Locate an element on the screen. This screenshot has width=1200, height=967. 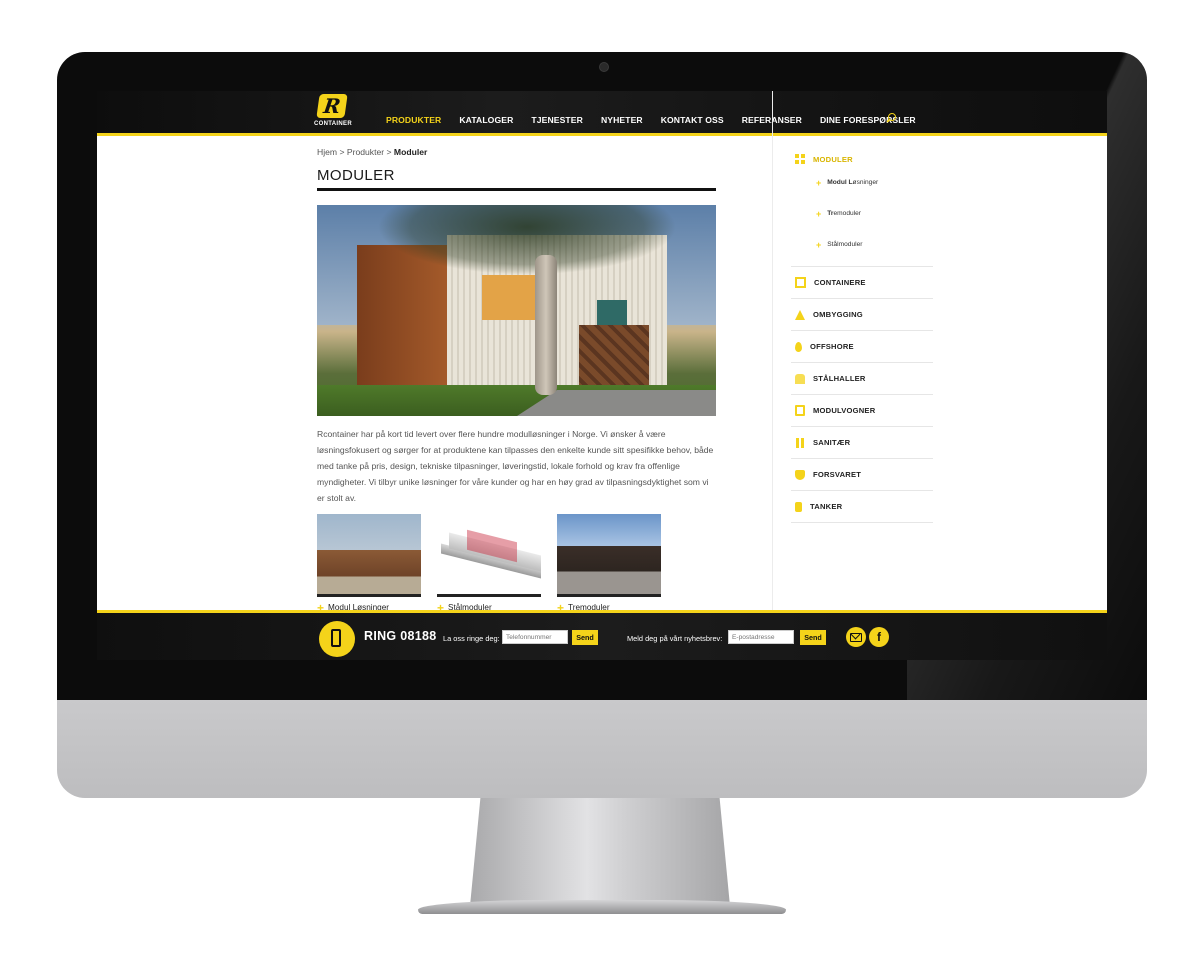
monitor-chin is located at coordinates (602, 749).